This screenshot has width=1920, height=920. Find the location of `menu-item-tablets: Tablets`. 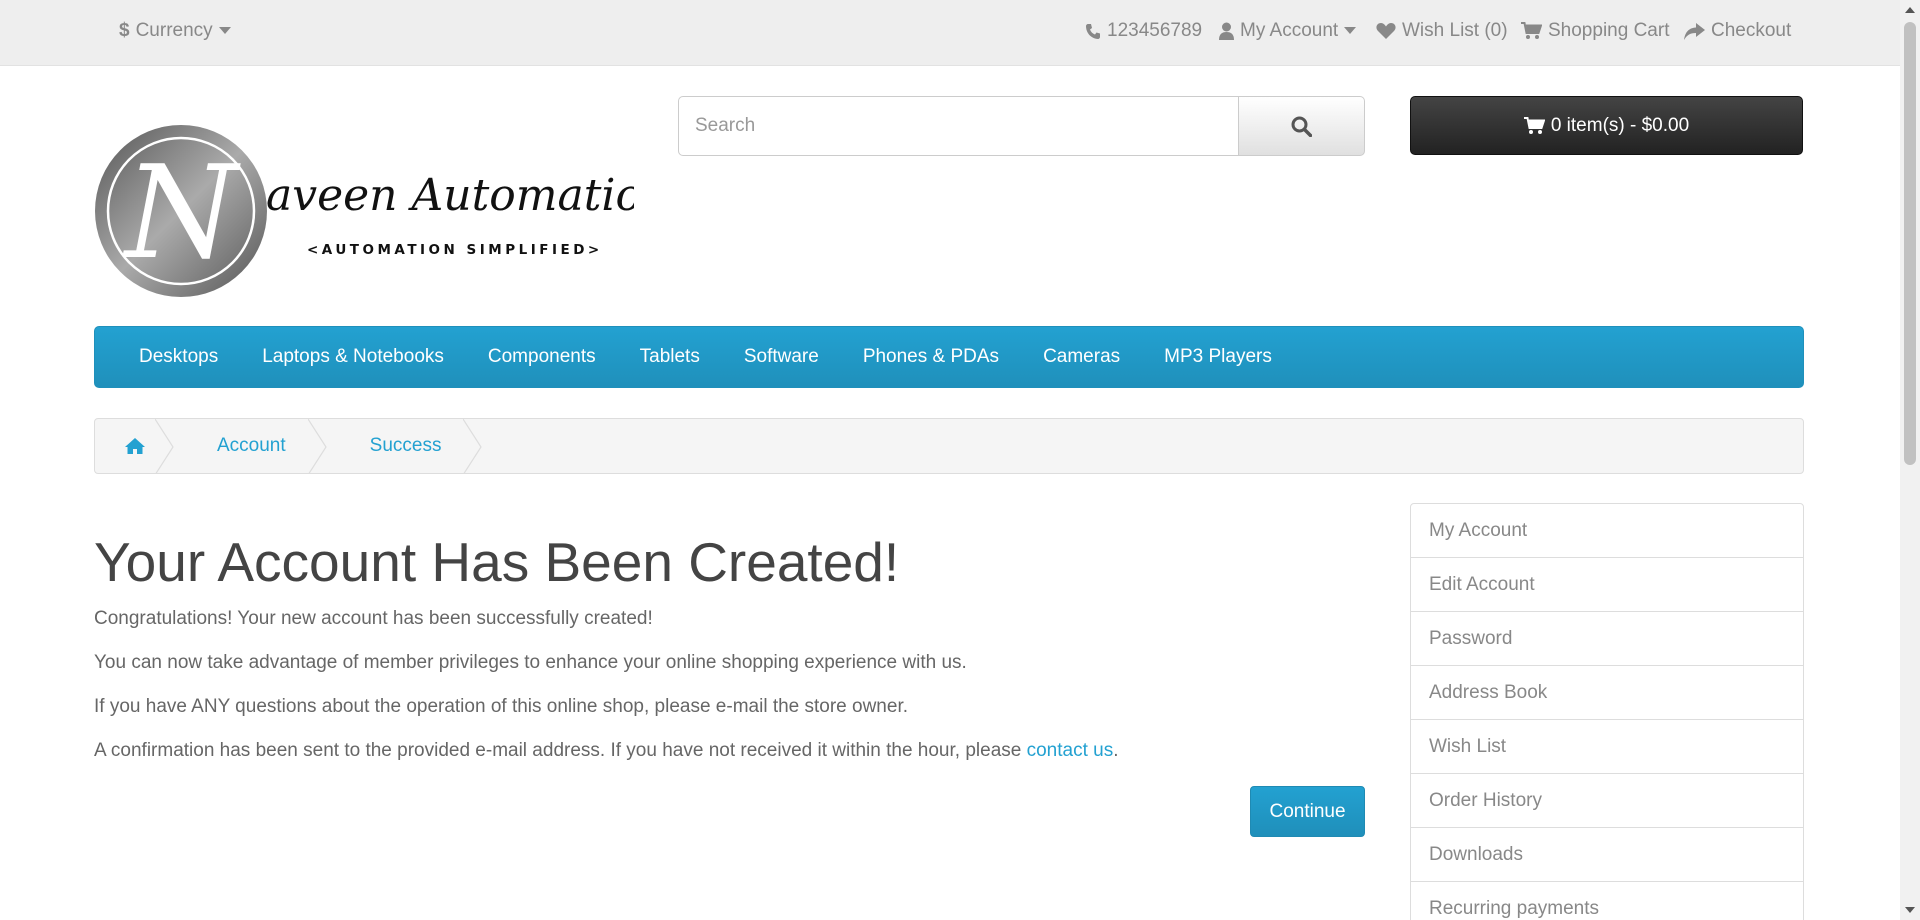

menu-item-tablets: Tablets is located at coordinates (670, 357).